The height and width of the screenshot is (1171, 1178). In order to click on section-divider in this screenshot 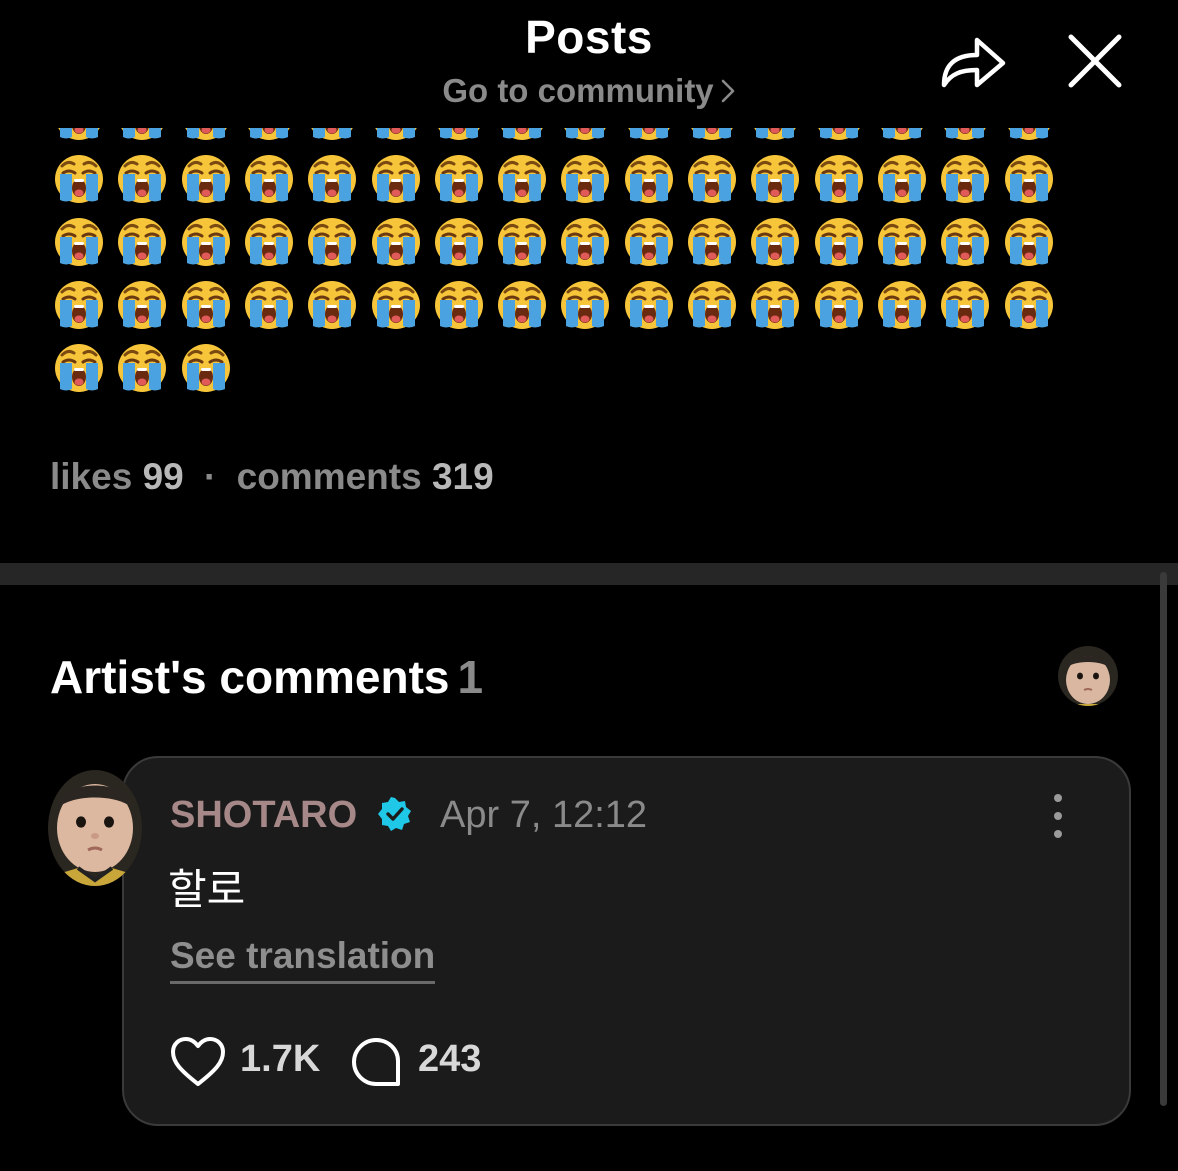, I will do `click(589, 574)`.